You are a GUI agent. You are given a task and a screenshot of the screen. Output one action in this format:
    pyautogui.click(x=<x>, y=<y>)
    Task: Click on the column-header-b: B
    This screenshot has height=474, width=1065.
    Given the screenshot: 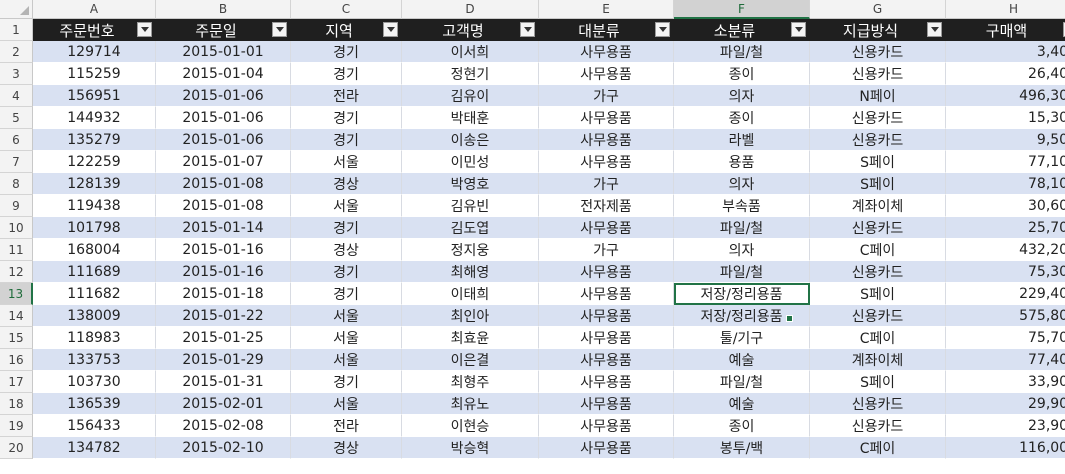 What is the action you would take?
    pyautogui.click(x=223, y=9)
    